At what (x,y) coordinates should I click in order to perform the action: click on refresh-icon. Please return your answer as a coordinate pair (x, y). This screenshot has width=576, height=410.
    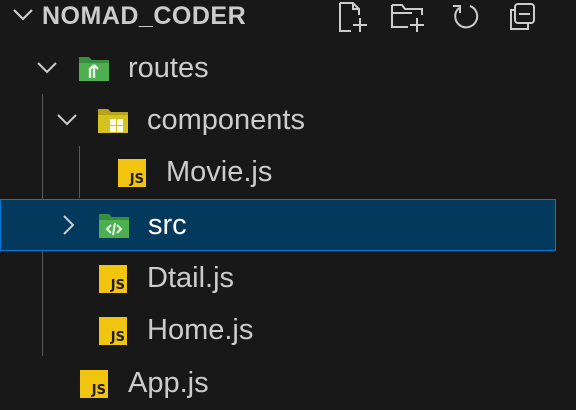
    Looking at the image, I should click on (466, 17).